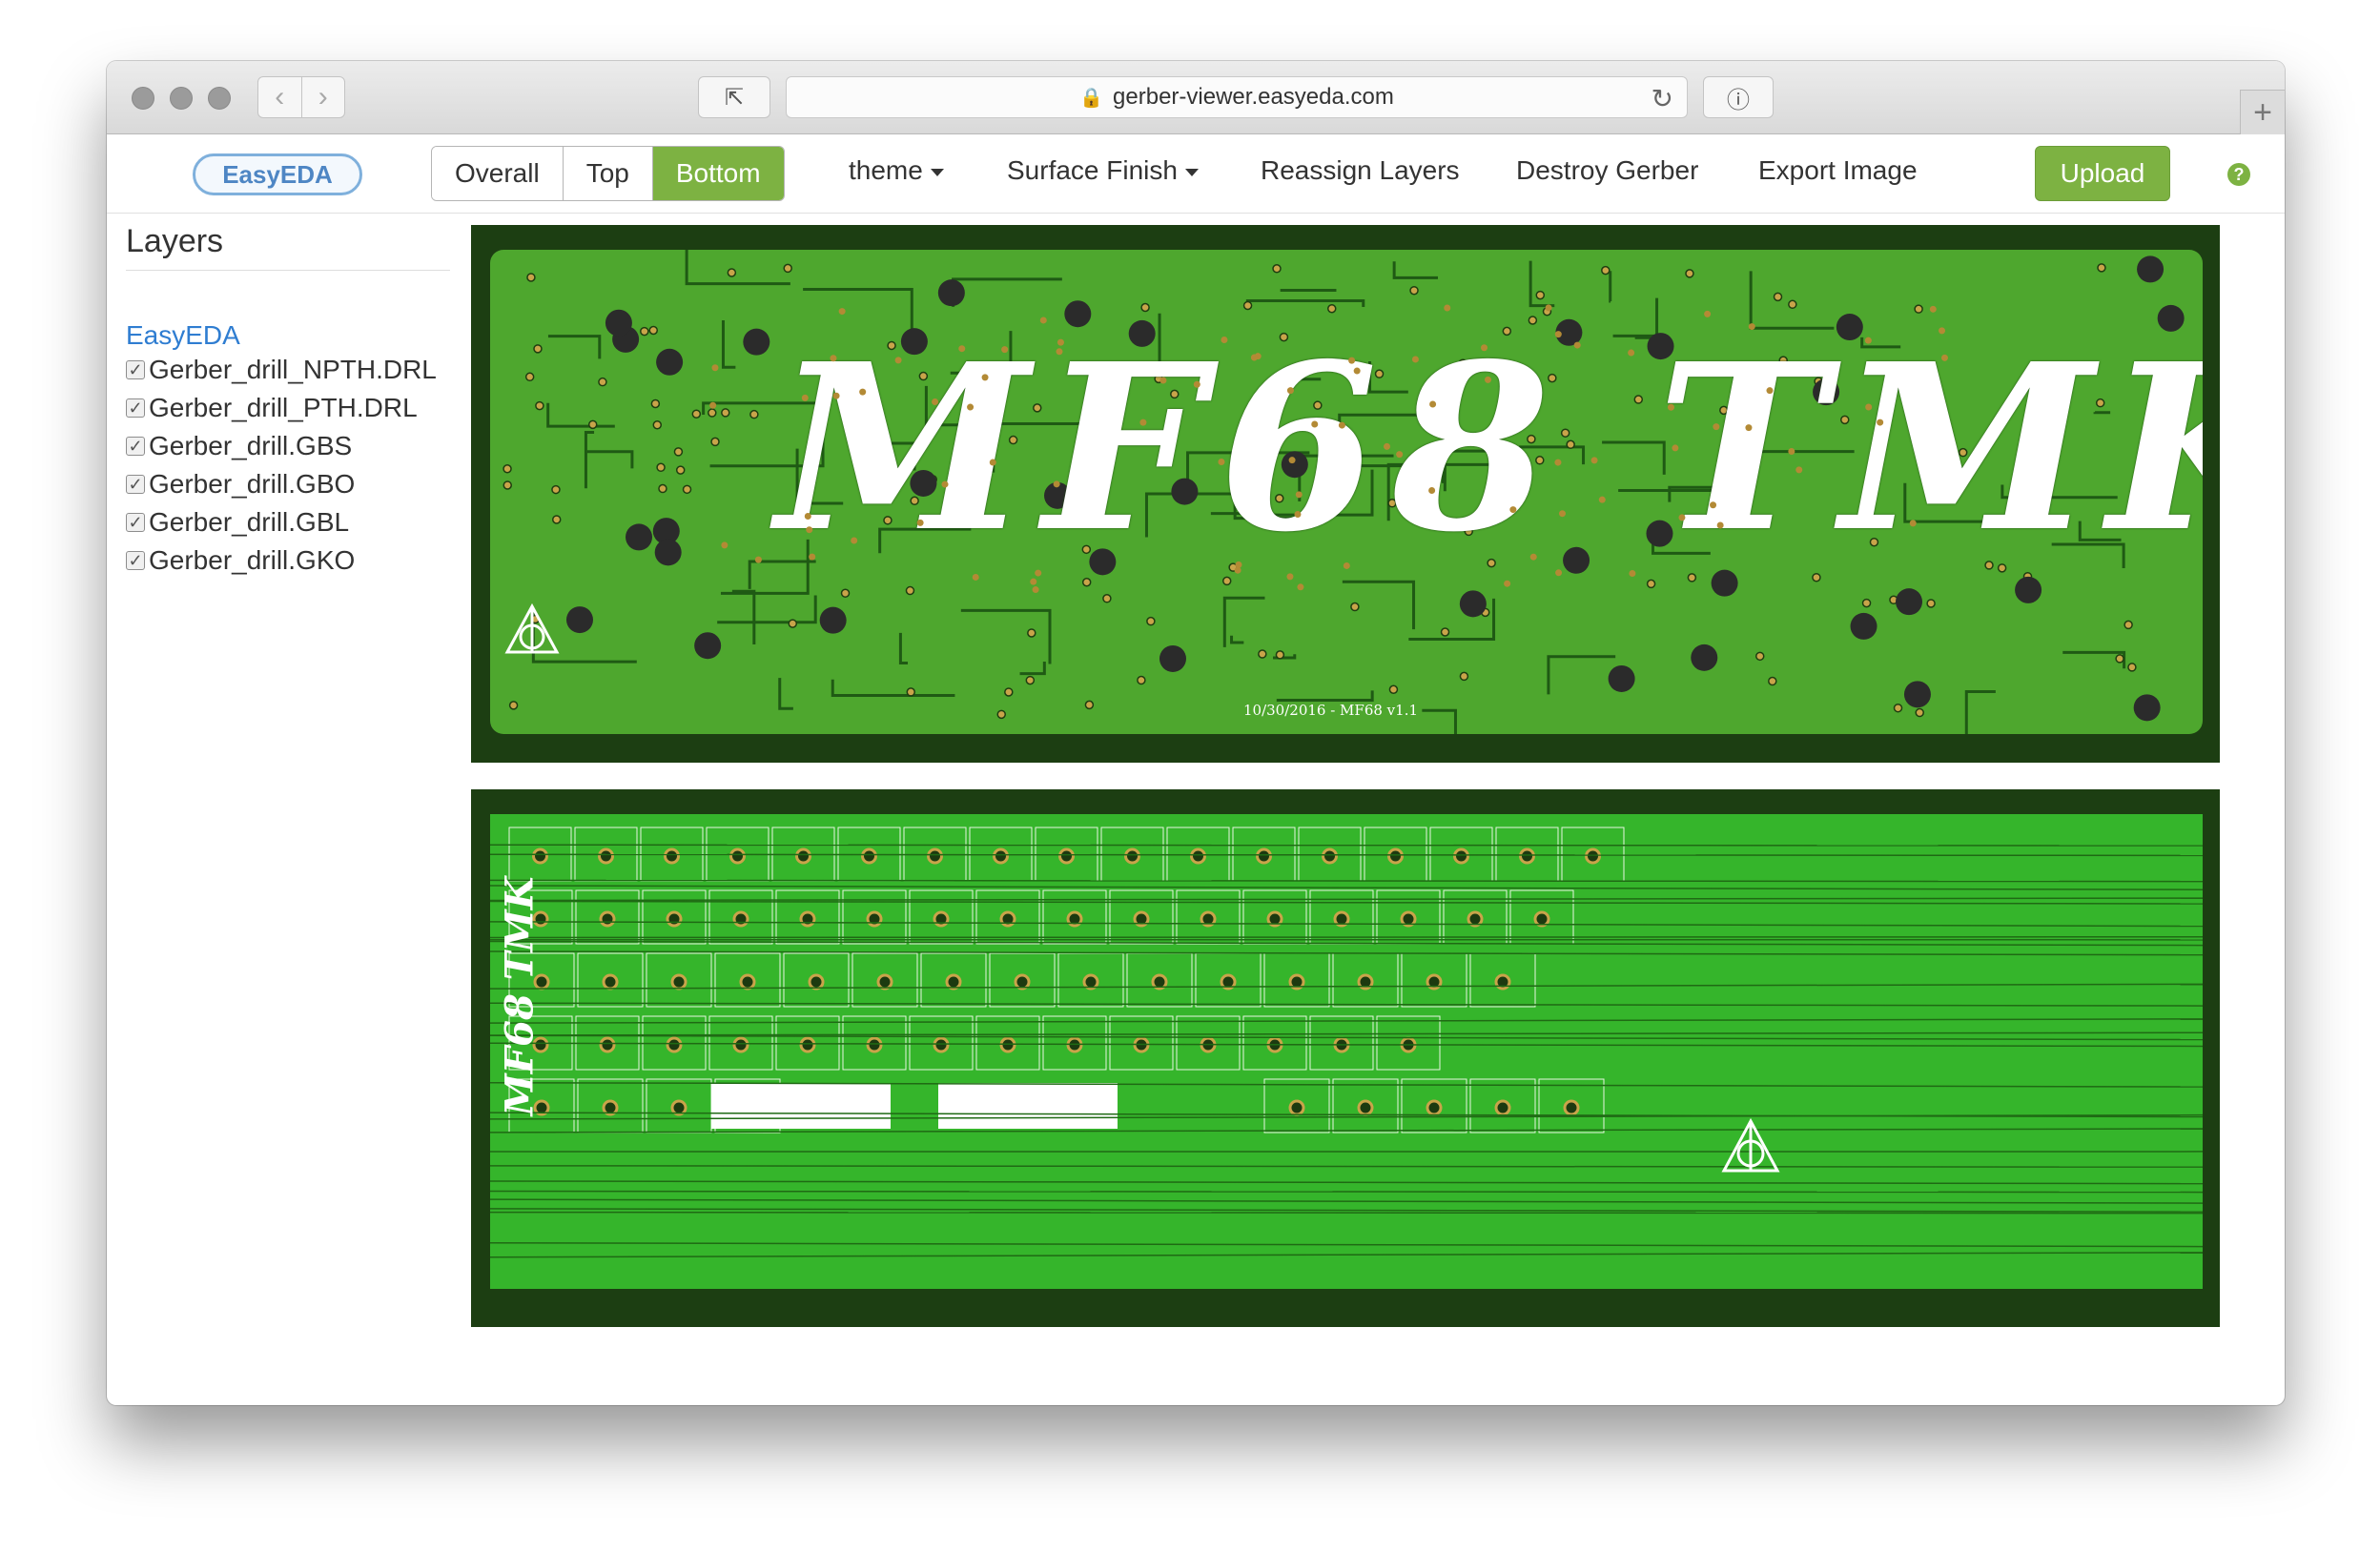 Image resolution: width=2380 pixels, height=1552 pixels. I want to click on chevron-down-icon, so click(937, 172).